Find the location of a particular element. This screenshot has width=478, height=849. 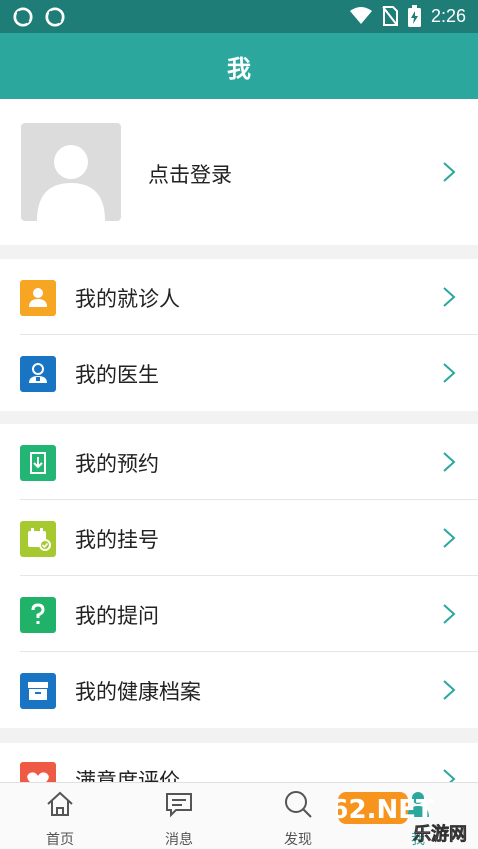

no-sim-icon is located at coordinates (390, 16).